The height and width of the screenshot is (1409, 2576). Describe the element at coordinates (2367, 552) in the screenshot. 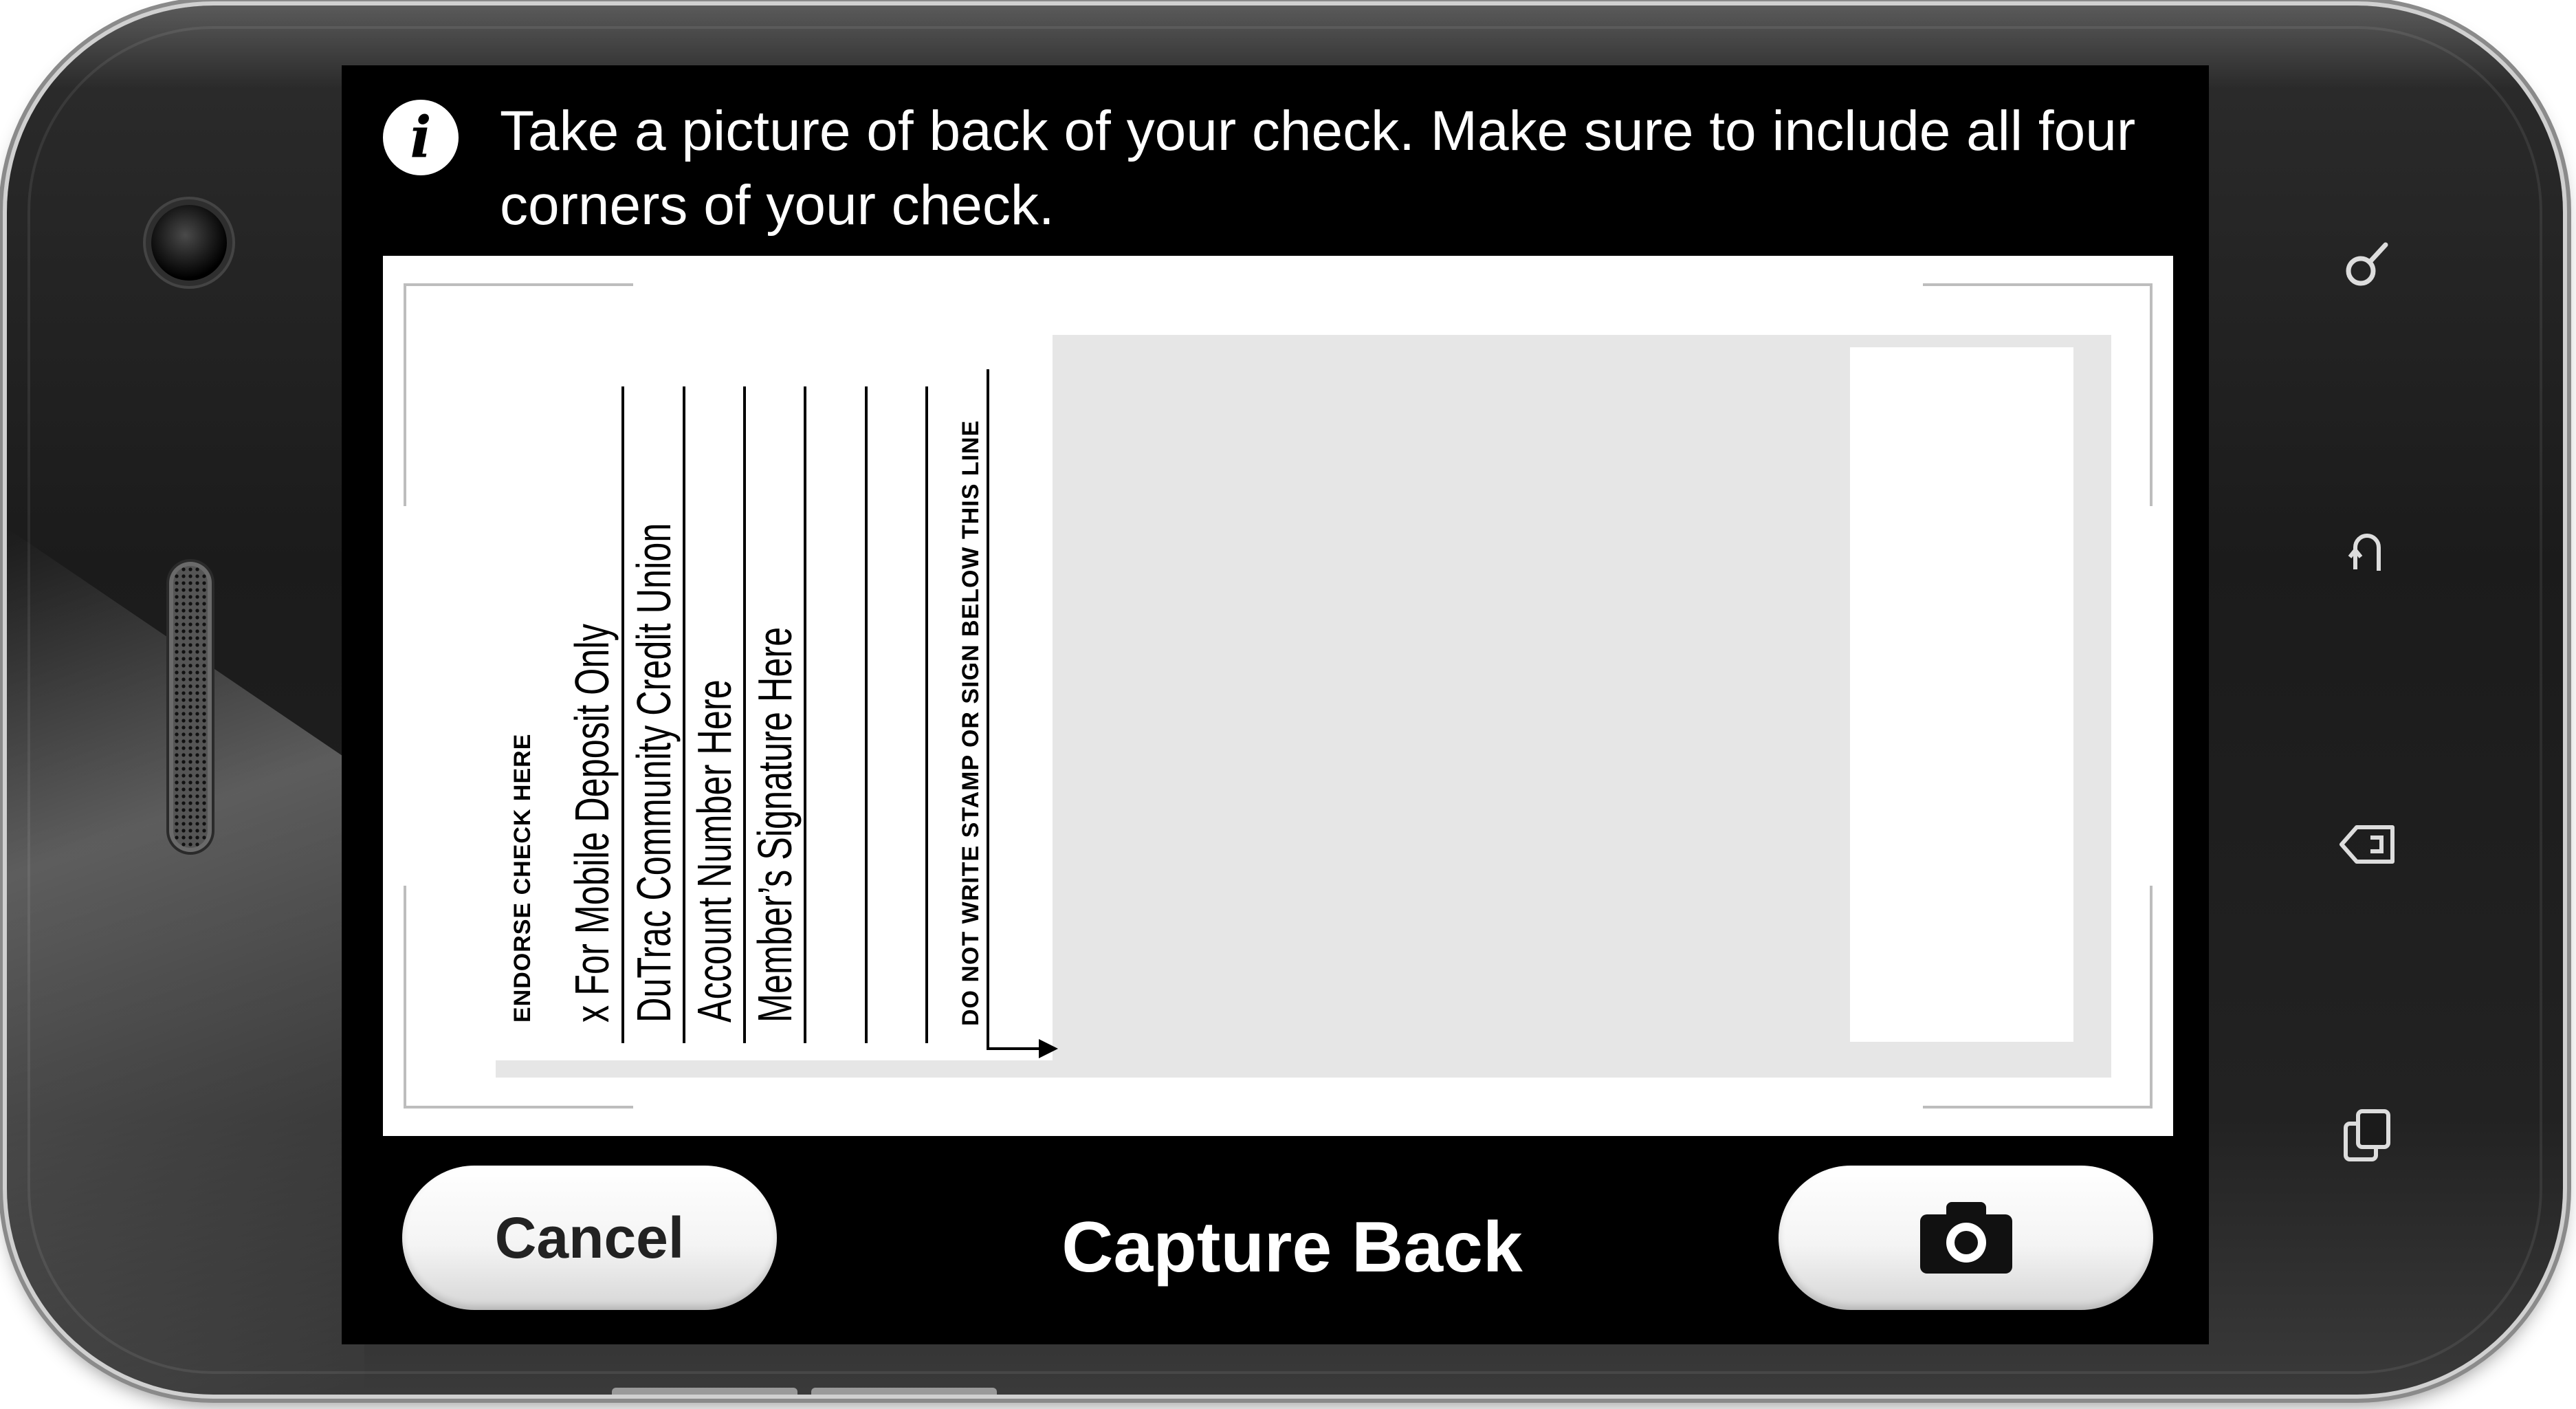

I see `home-key-icon` at that location.